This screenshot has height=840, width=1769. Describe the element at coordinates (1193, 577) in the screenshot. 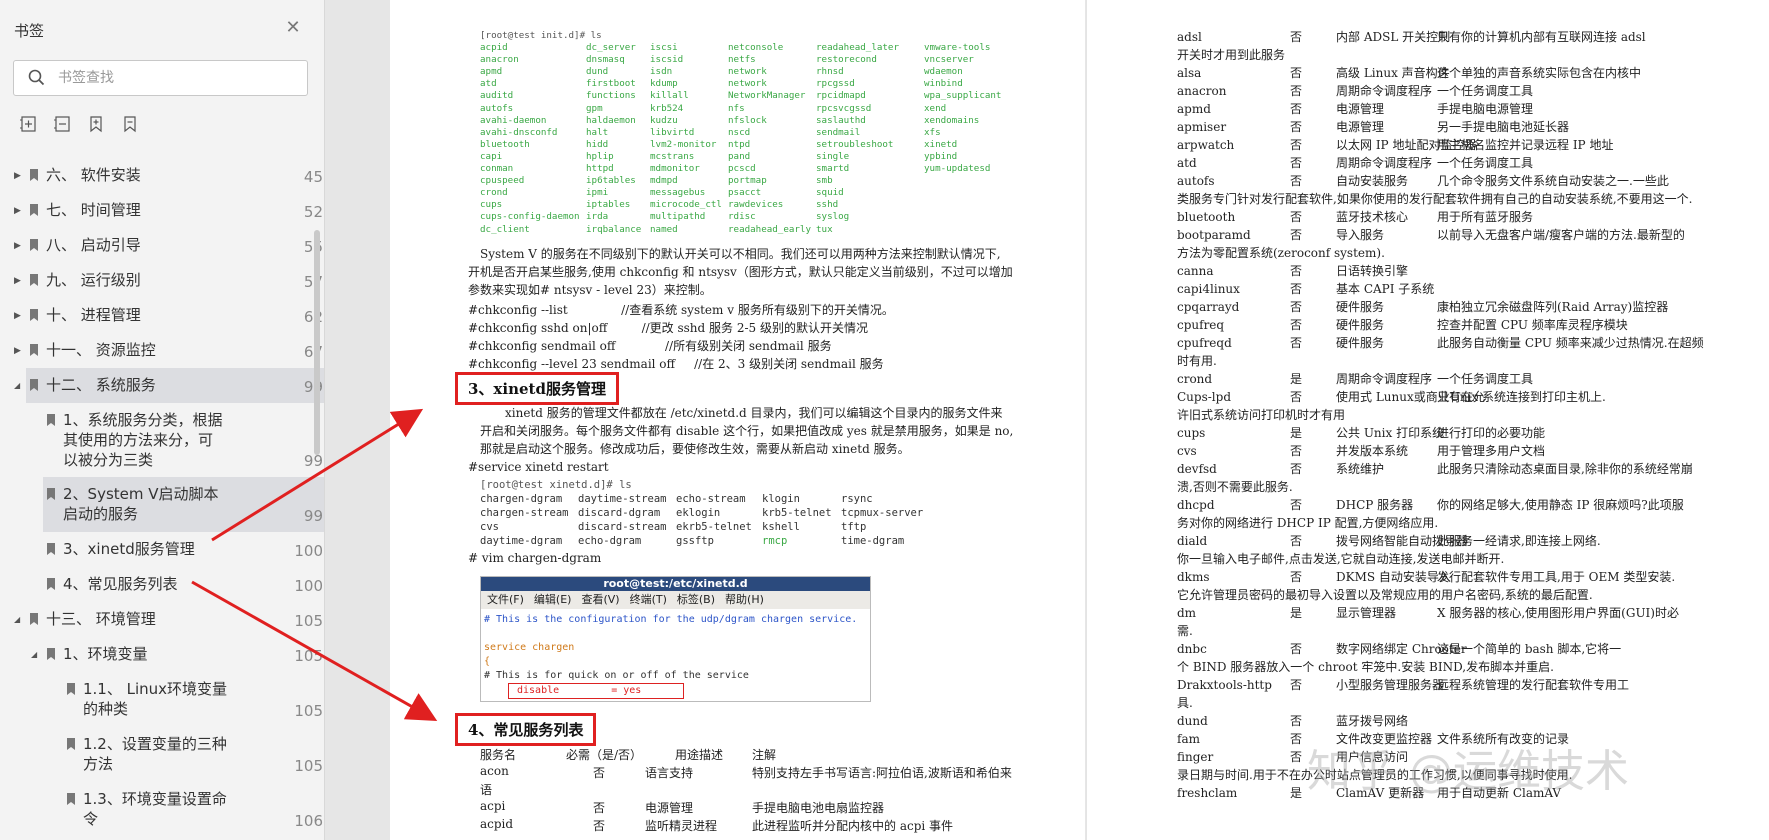

I see `service-name: dkms` at that location.